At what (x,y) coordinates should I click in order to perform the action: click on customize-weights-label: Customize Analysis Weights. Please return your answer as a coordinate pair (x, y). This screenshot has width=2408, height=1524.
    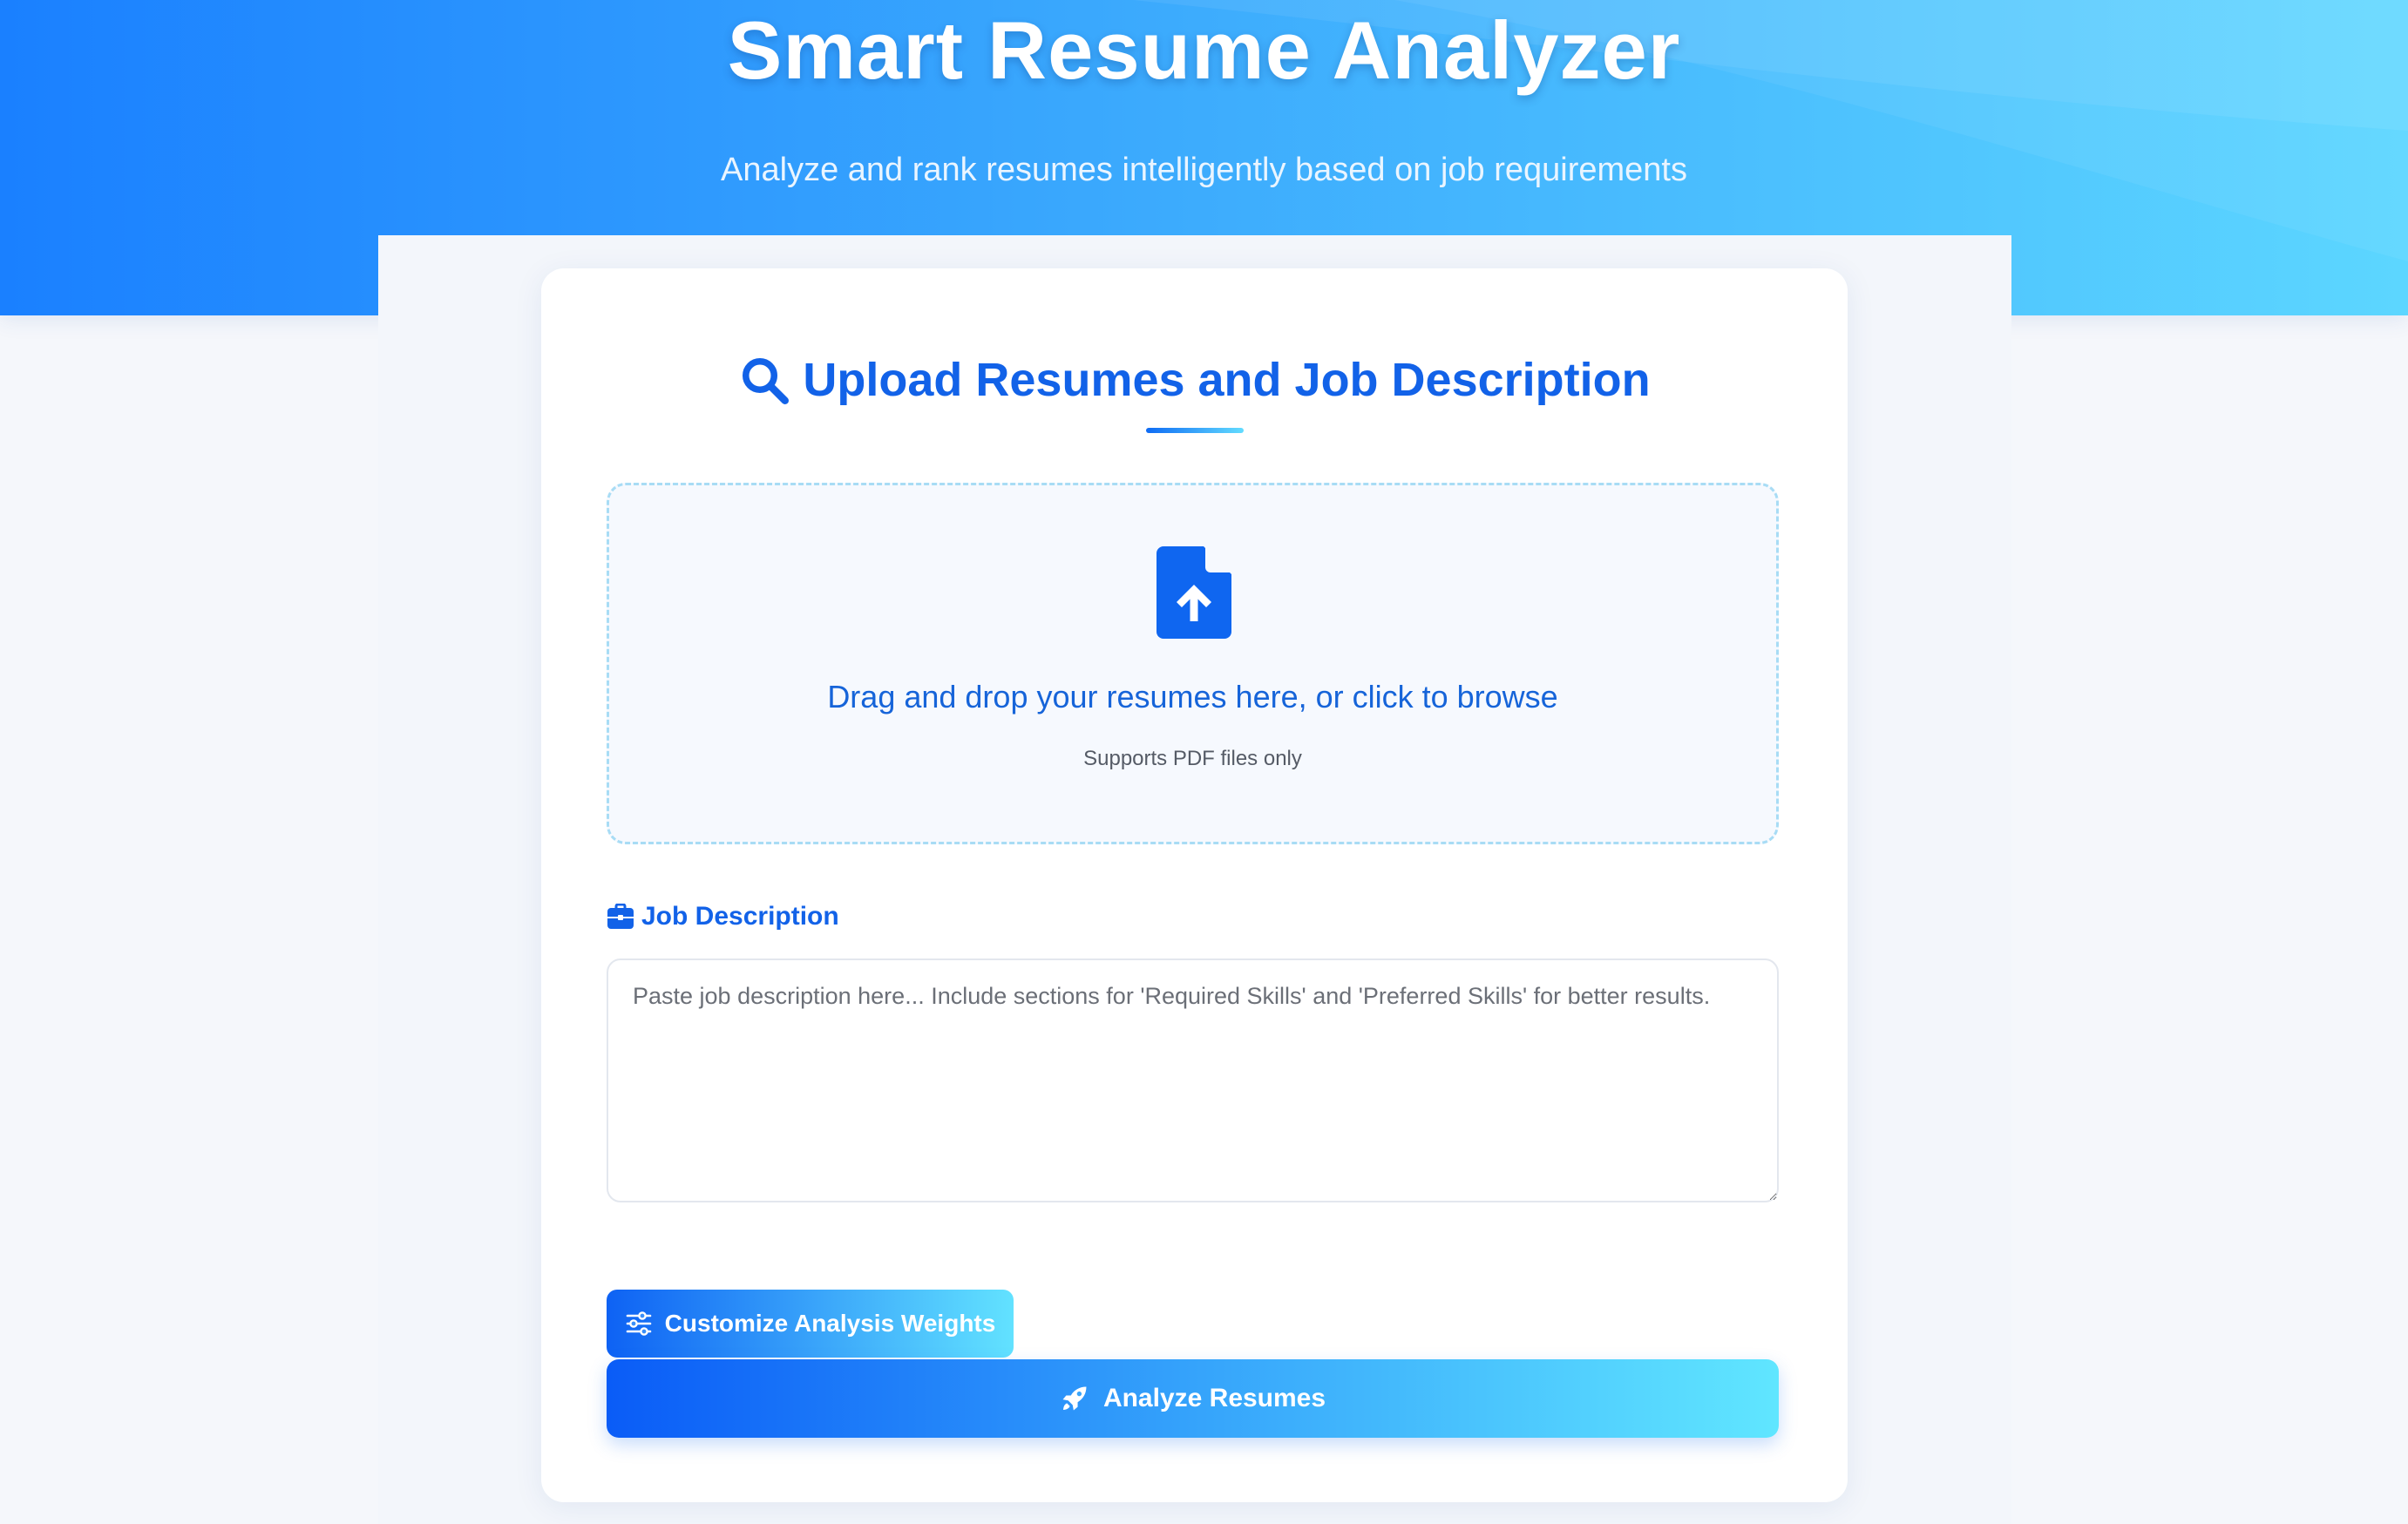
    Looking at the image, I should click on (830, 1323).